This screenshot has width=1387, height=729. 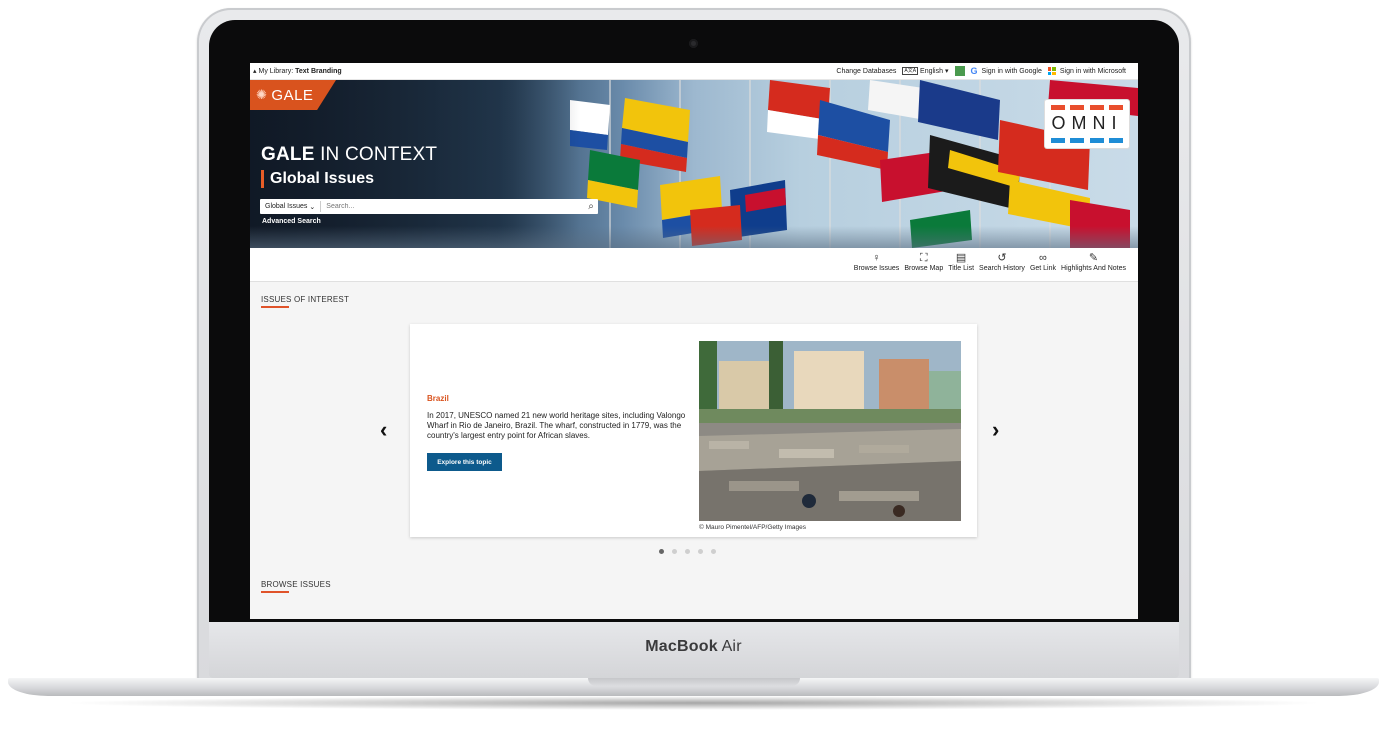 I want to click on carousel-dots, so click(x=687, y=551).